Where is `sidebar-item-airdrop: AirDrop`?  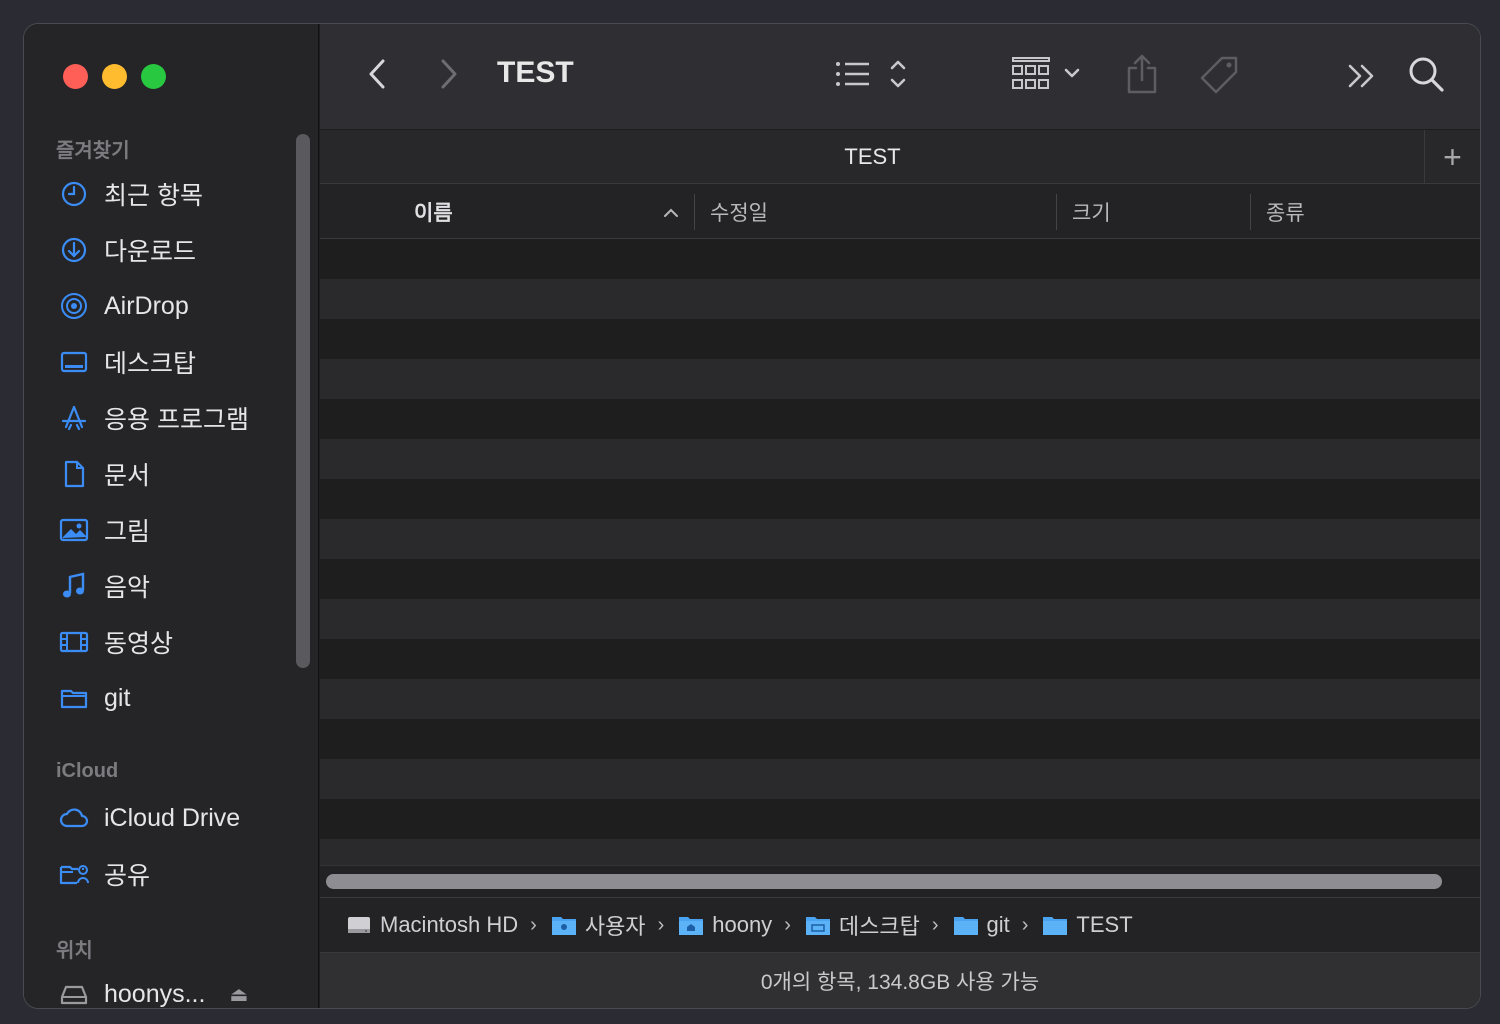 sidebar-item-airdrop: AirDrop is located at coordinates (178, 306).